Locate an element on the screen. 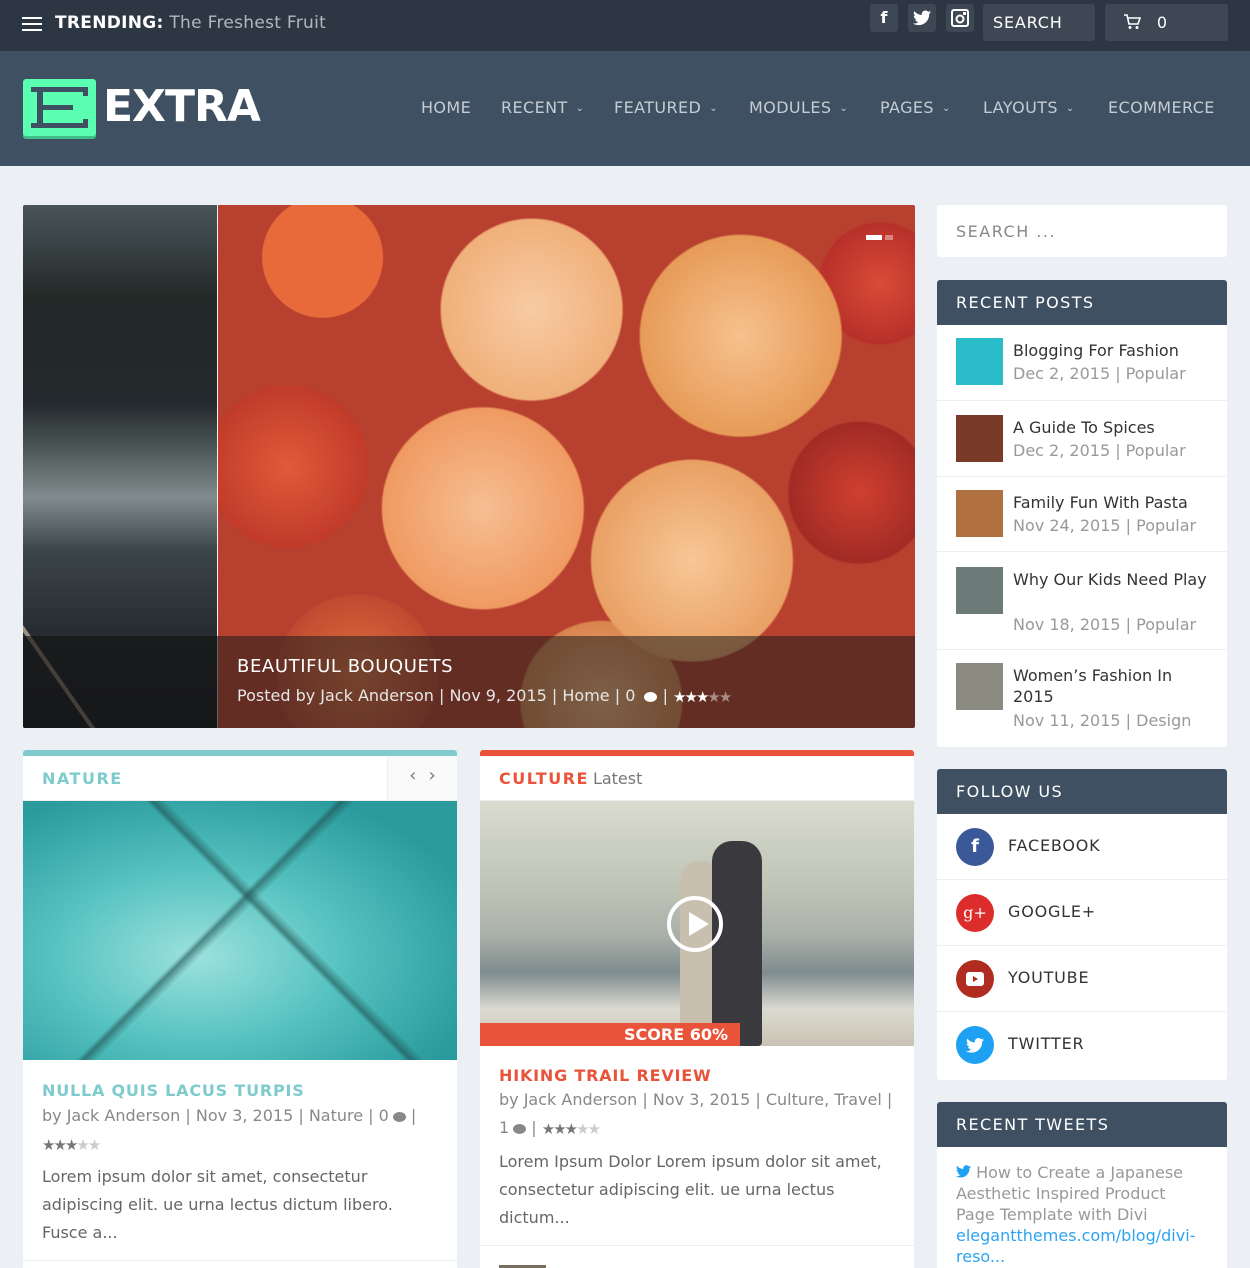  post-title: NULLA QUIS LACUS TURPIS is located at coordinates (173, 1090).